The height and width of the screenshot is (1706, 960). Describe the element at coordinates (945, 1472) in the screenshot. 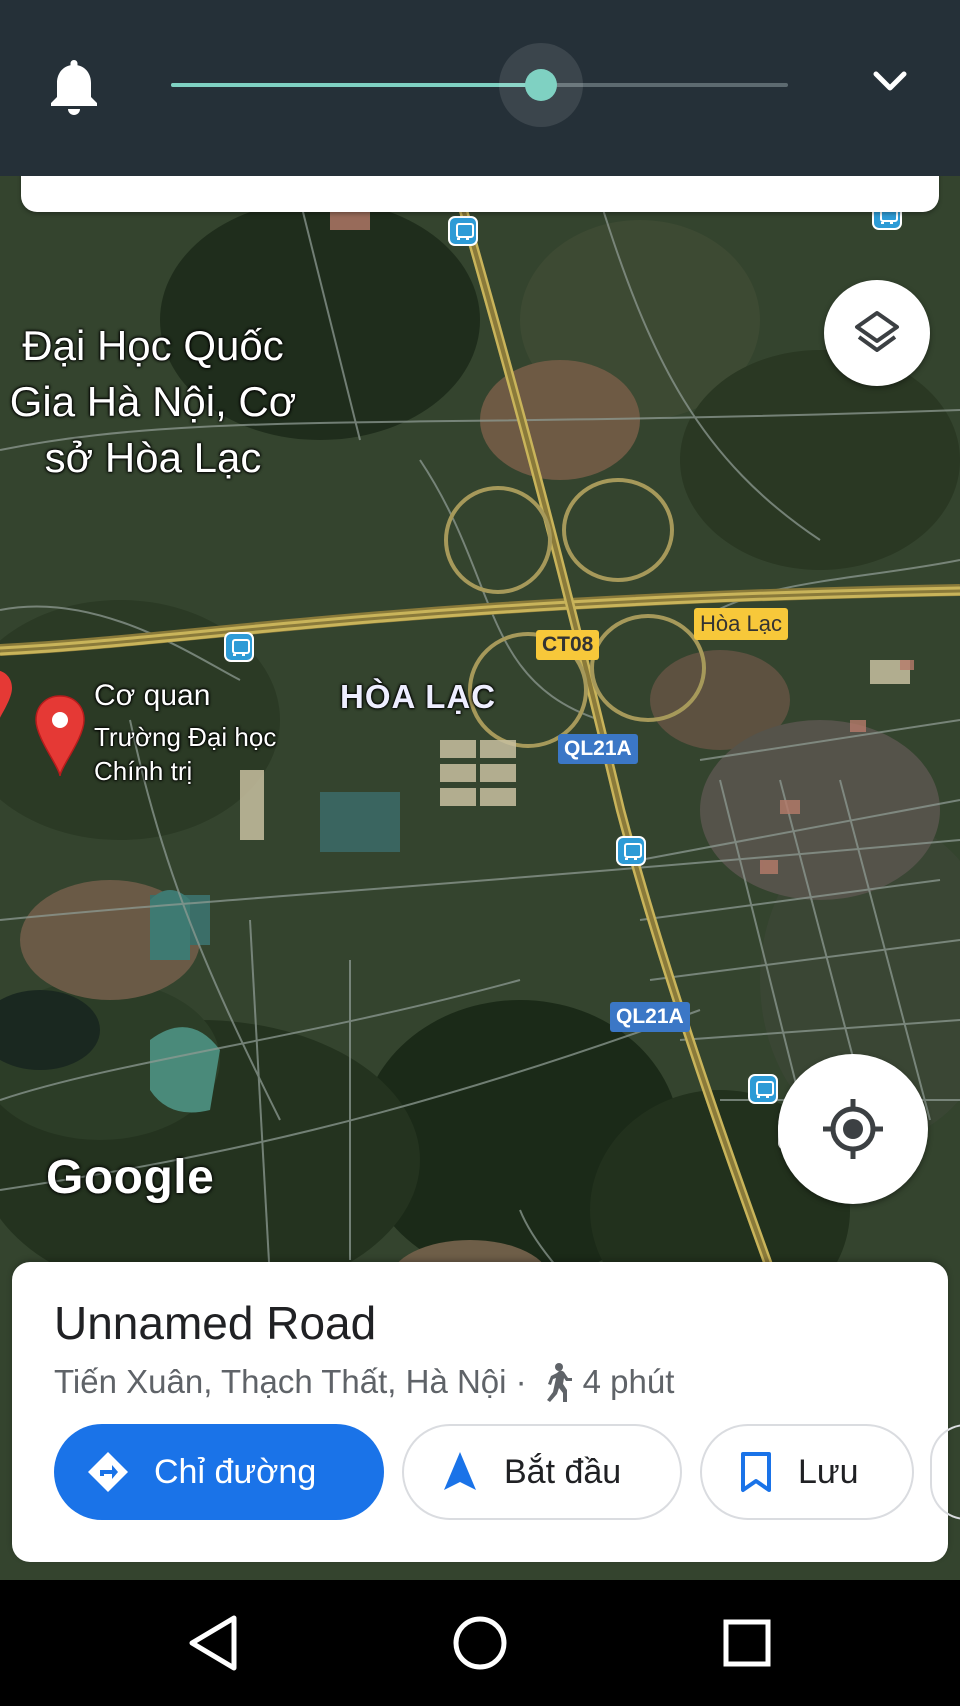

I see `more-actions-button` at that location.